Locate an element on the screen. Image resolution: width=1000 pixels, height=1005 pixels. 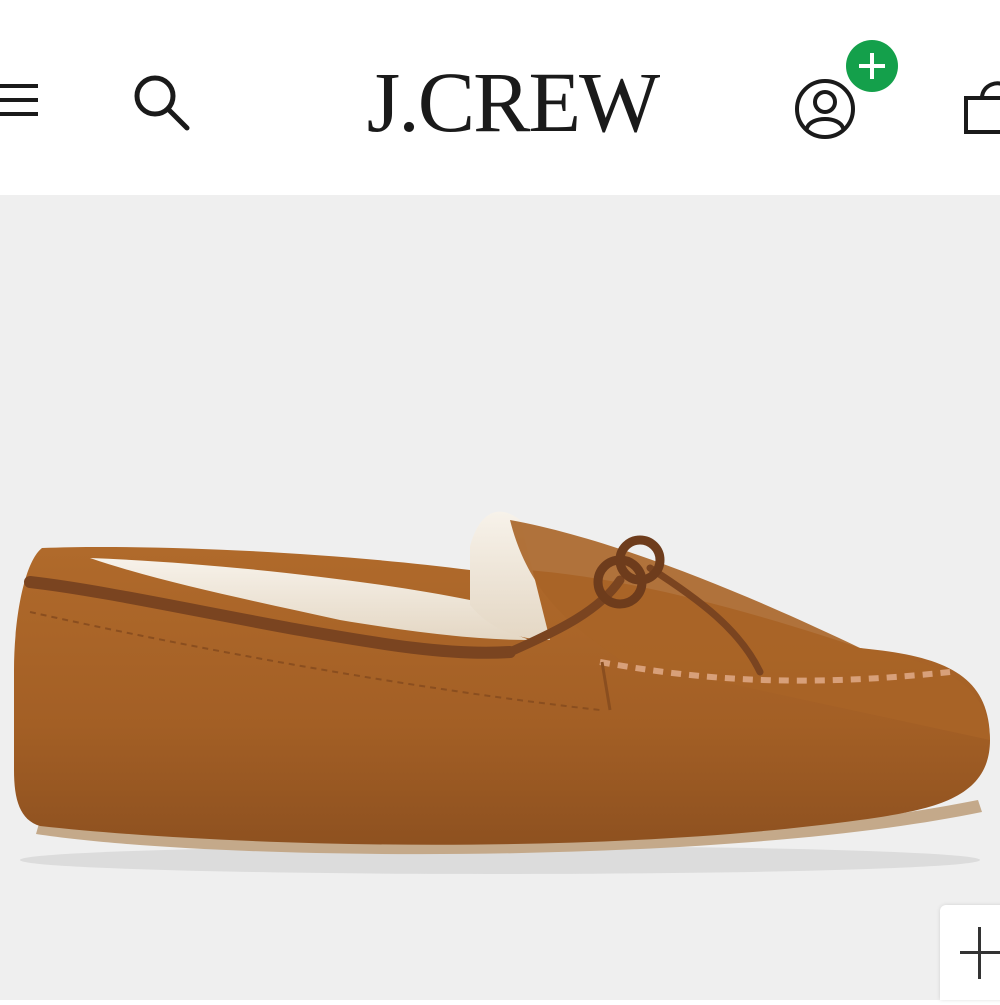
zoom-button is located at coordinates (970, 952).